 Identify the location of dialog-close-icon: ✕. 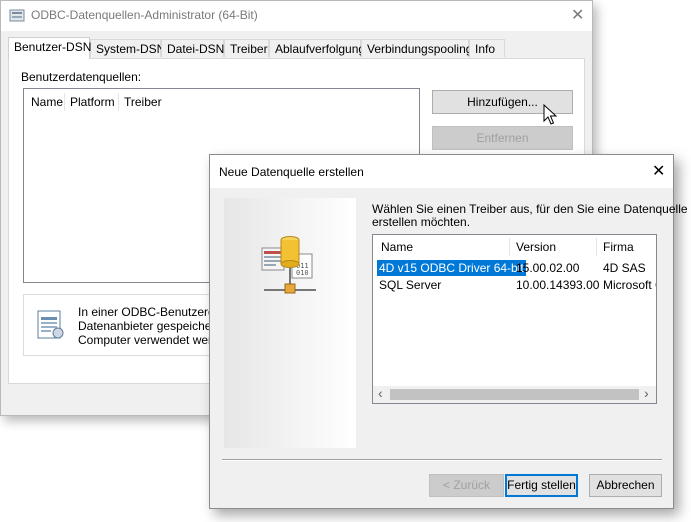
(658, 172).